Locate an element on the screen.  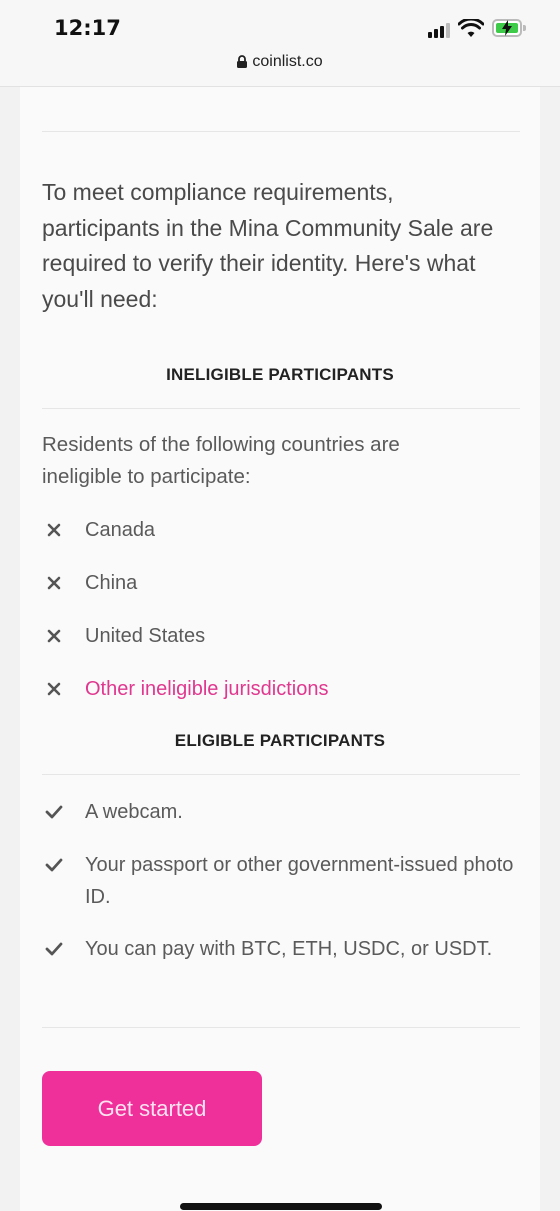
country-label: China is located at coordinates (111, 583).